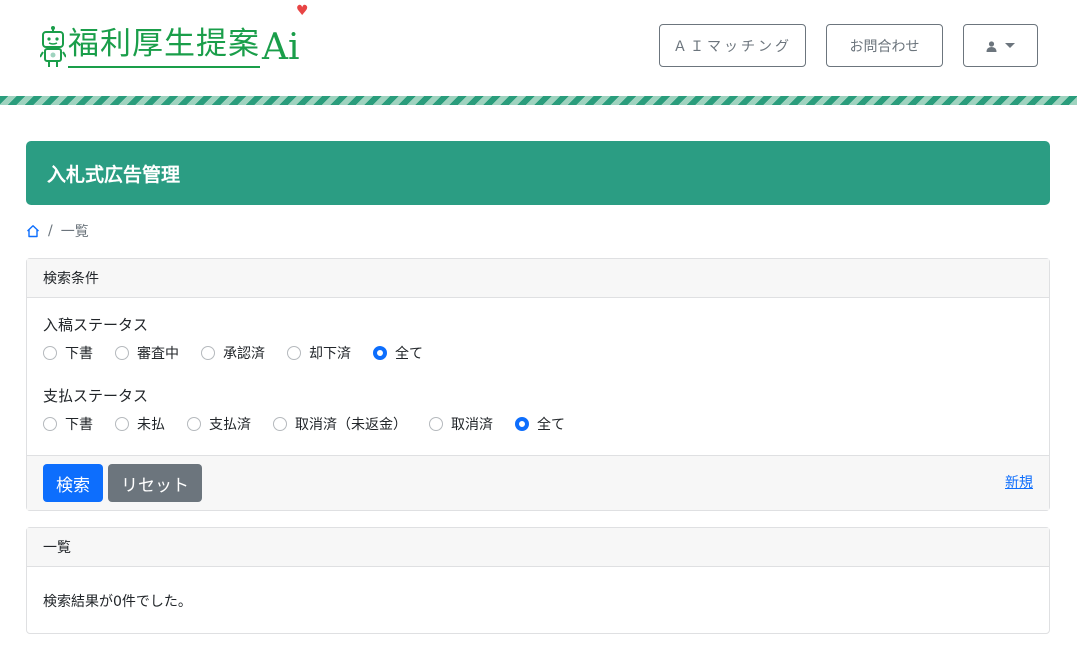 The image size is (1077, 661). What do you see at coordinates (538, 173) in the screenshot?
I see `page-title-banner: 入札式広告管理` at bounding box center [538, 173].